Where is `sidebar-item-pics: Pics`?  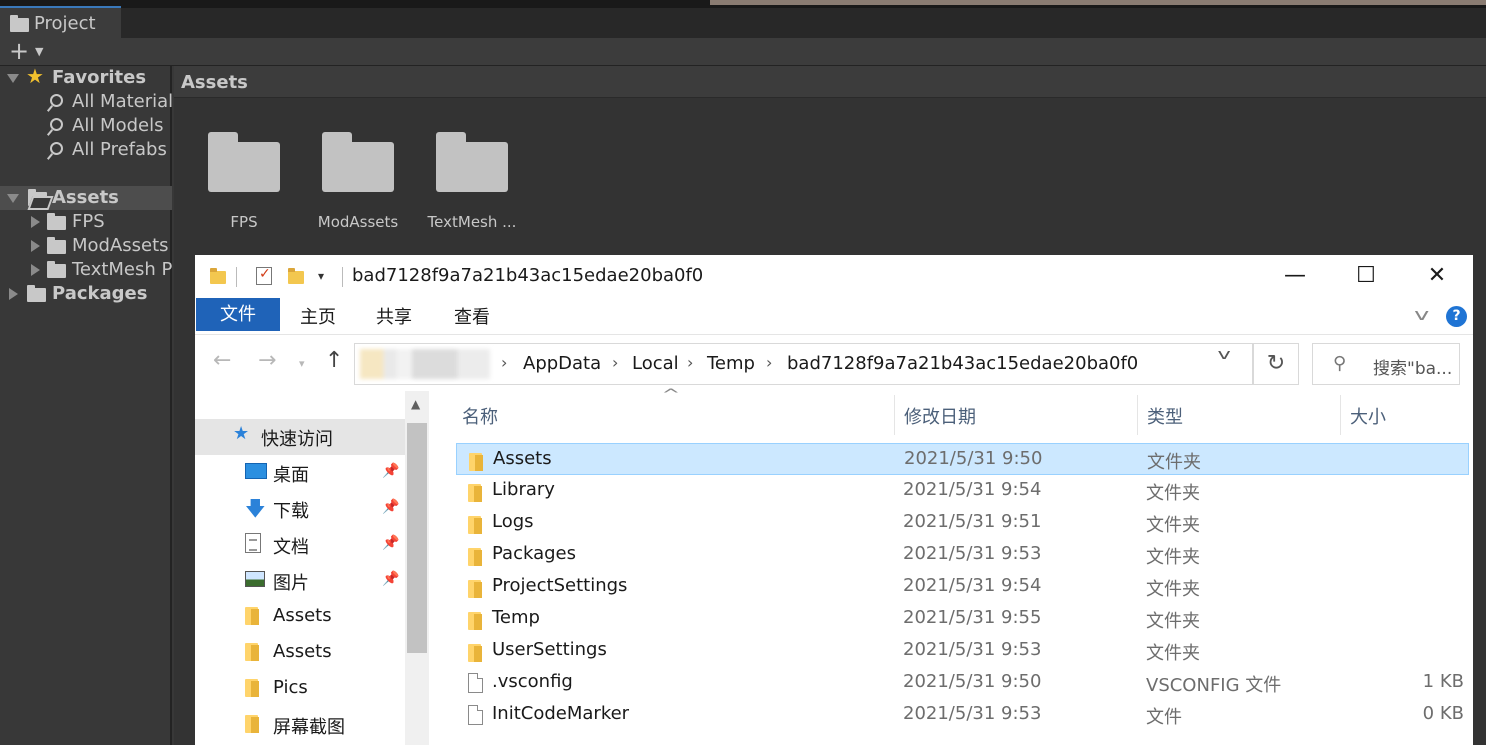 sidebar-item-pics: Pics is located at coordinates (300, 689).